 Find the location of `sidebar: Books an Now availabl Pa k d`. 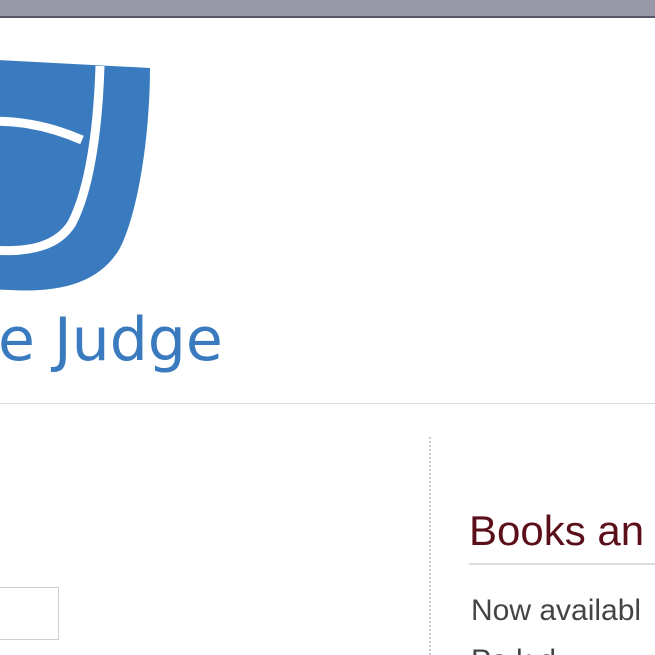

sidebar: Books an Now availabl Pa k d is located at coordinates (543, 529).